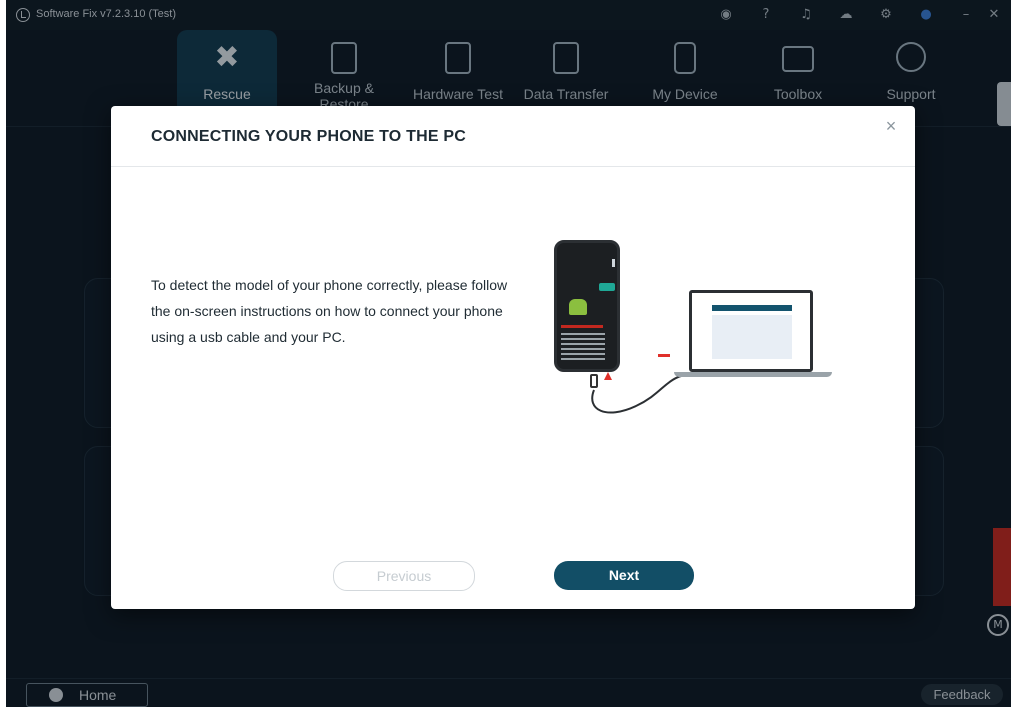 Image resolution: width=1011 pixels, height=707 pixels. I want to click on phone-screen-line, so click(582, 326).